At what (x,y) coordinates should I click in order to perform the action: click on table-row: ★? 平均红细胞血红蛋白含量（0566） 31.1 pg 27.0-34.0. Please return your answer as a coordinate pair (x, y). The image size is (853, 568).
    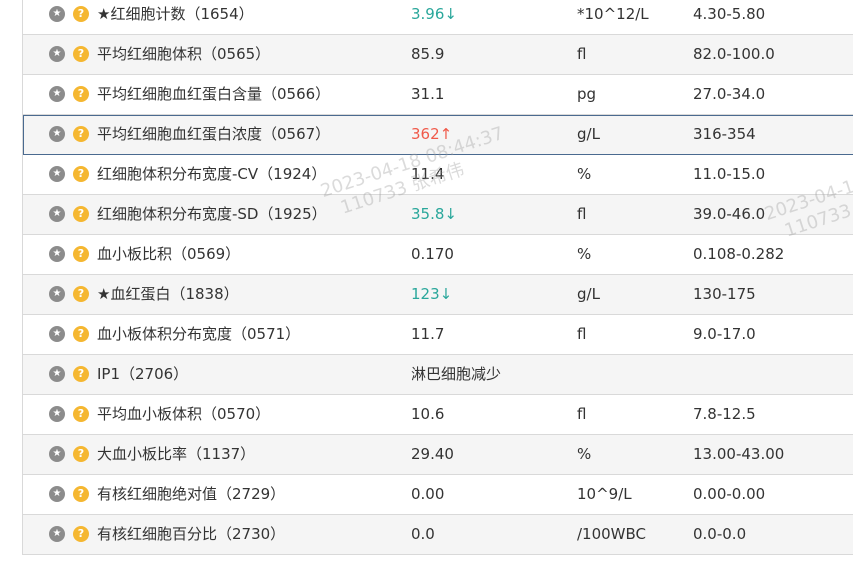
    Looking at the image, I should click on (438, 95).